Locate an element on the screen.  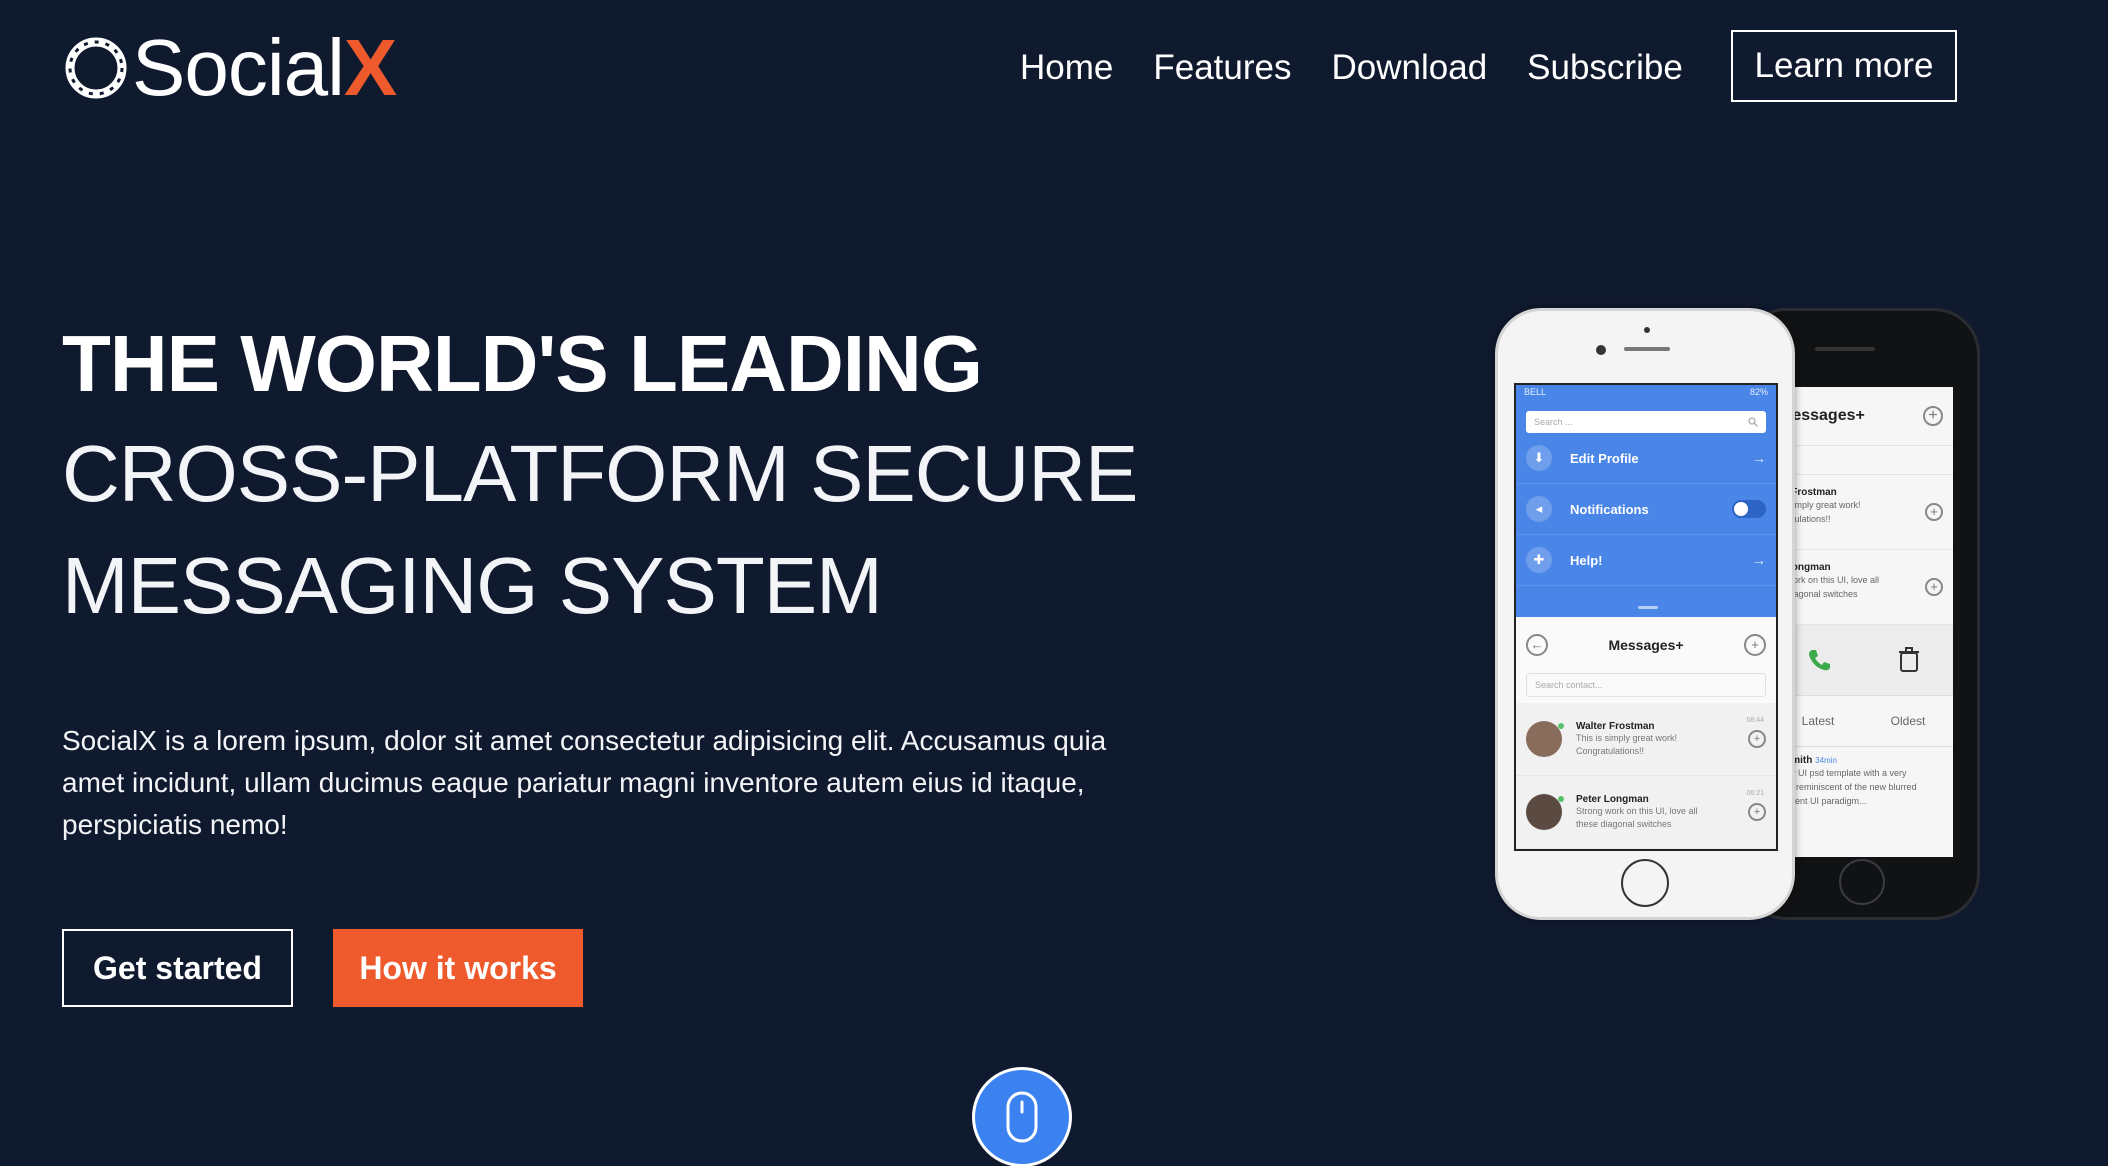
back-contact-time: 34min is located at coordinates (1826, 760).